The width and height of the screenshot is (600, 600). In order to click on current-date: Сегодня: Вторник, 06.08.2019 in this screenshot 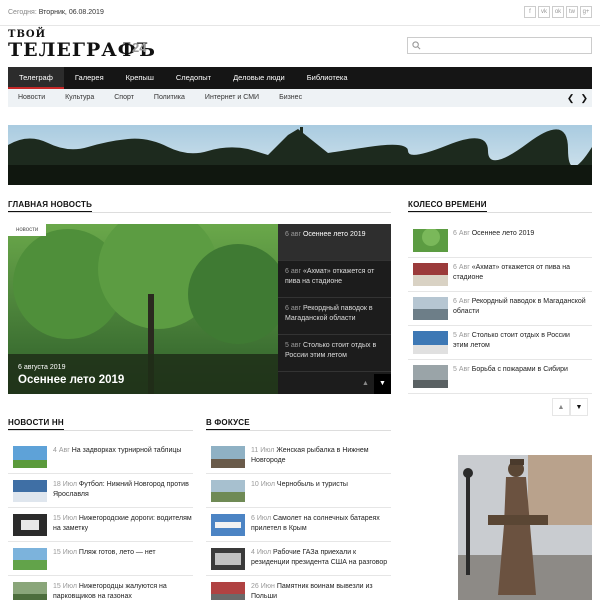, I will do `click(56, 12)`.